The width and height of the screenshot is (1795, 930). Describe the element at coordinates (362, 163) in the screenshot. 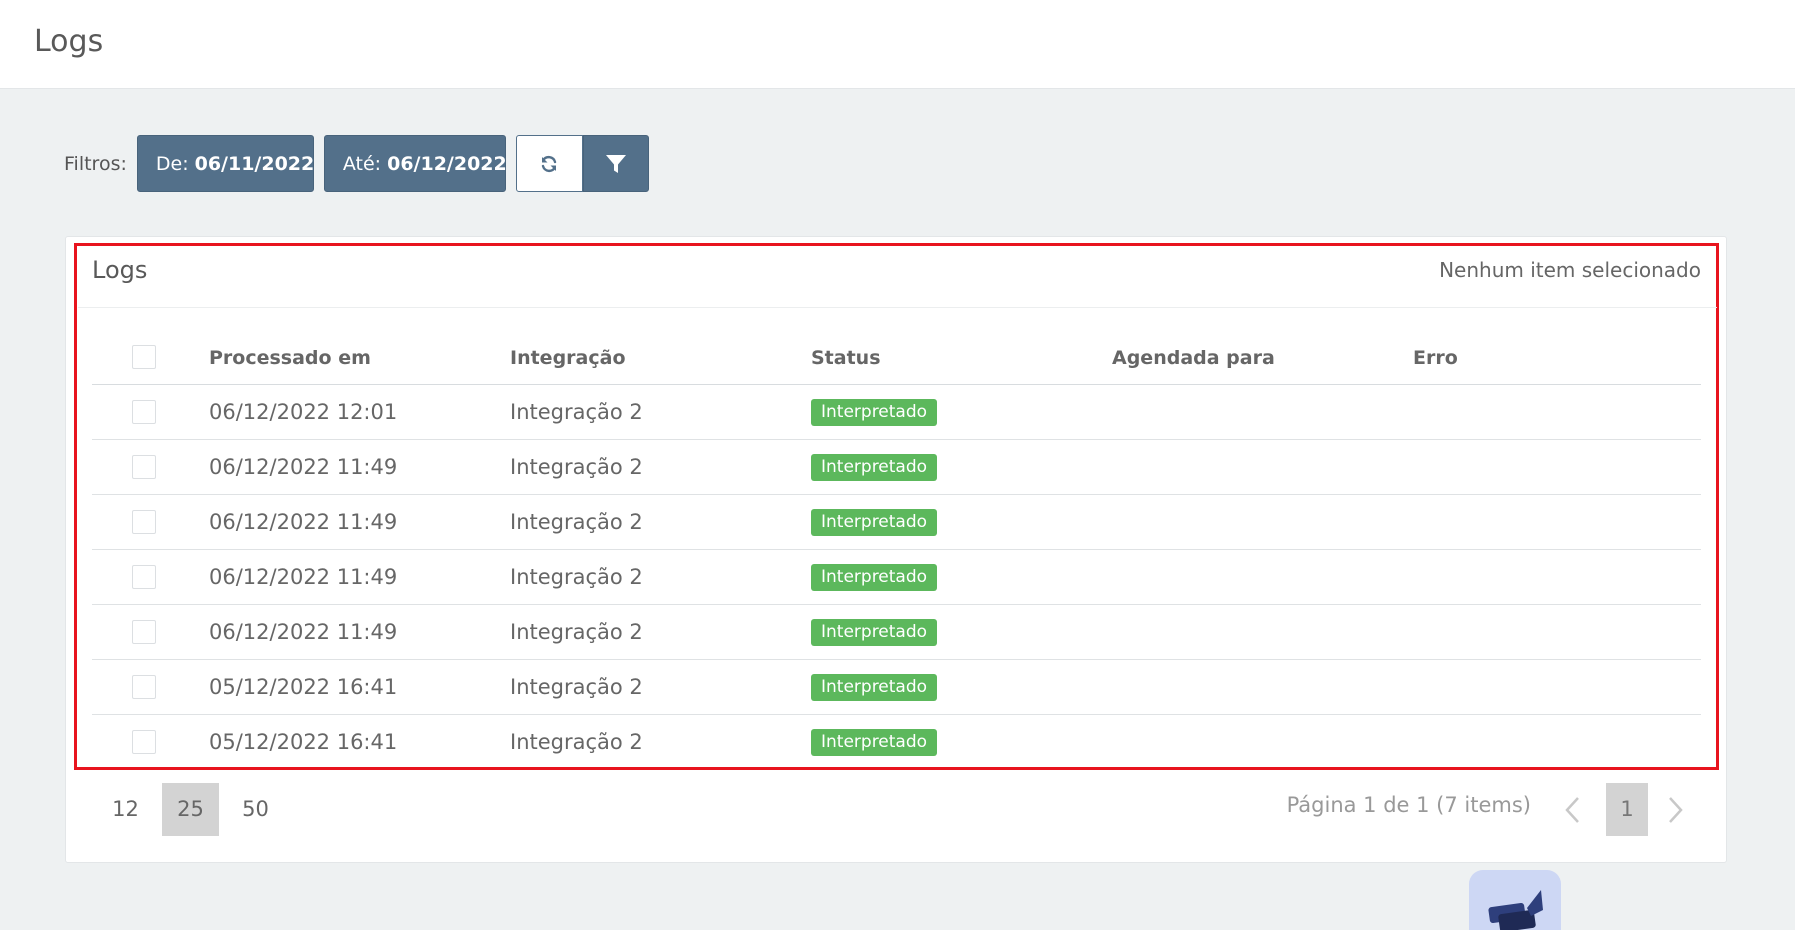

I see `date-to-prefix: Até:` at that location.